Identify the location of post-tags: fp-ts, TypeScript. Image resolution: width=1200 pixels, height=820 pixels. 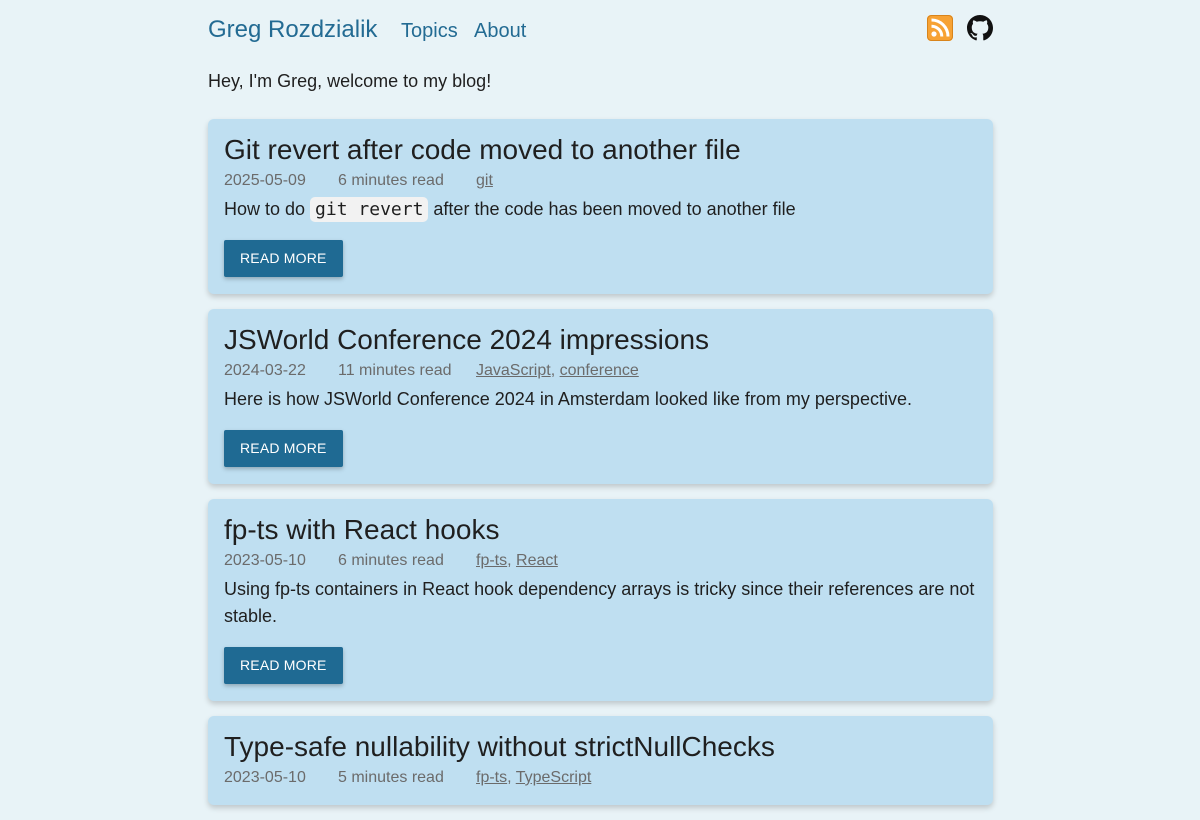
(534, 777).